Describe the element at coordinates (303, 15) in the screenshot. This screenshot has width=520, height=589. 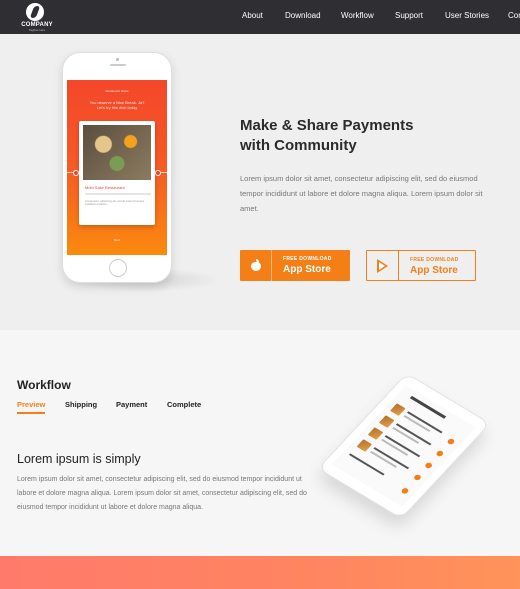
I see `nav-item-download: Download` at that location.